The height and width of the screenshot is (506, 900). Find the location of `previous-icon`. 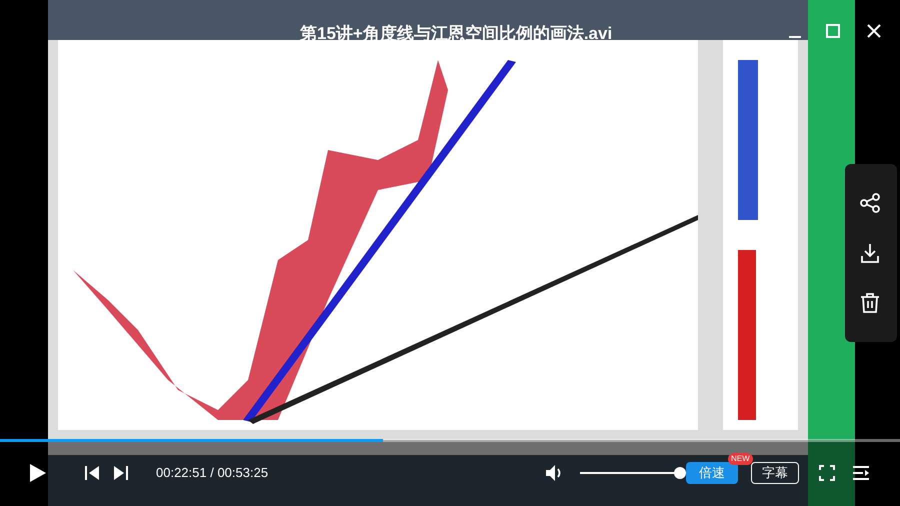

previous-icon is located at coordinates (92, 473).